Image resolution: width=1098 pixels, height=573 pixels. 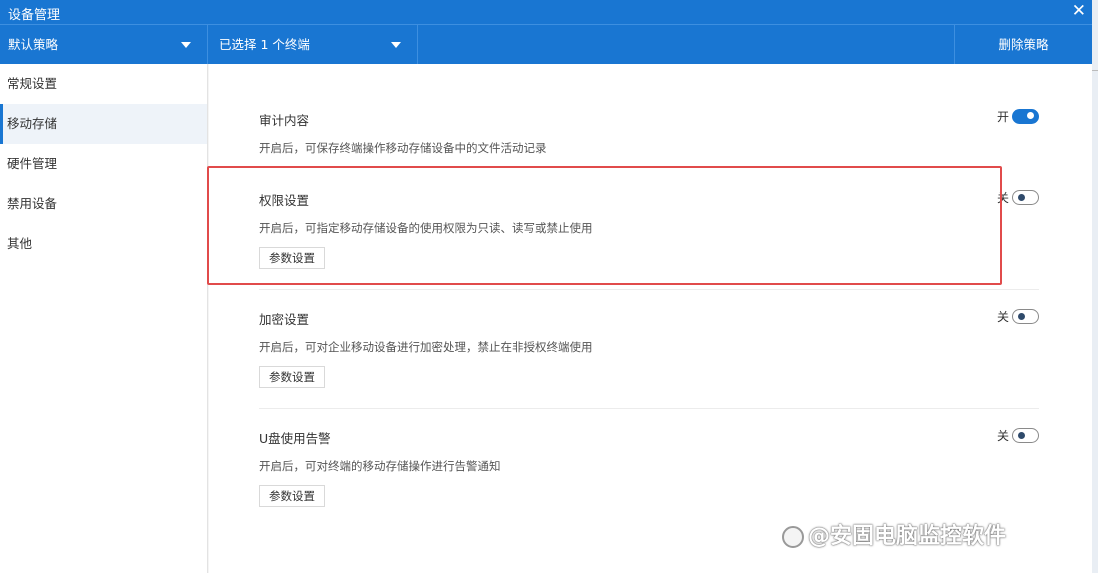 I want to click on delete-policy-button: 删除策略, so click(x=1023, y=44).